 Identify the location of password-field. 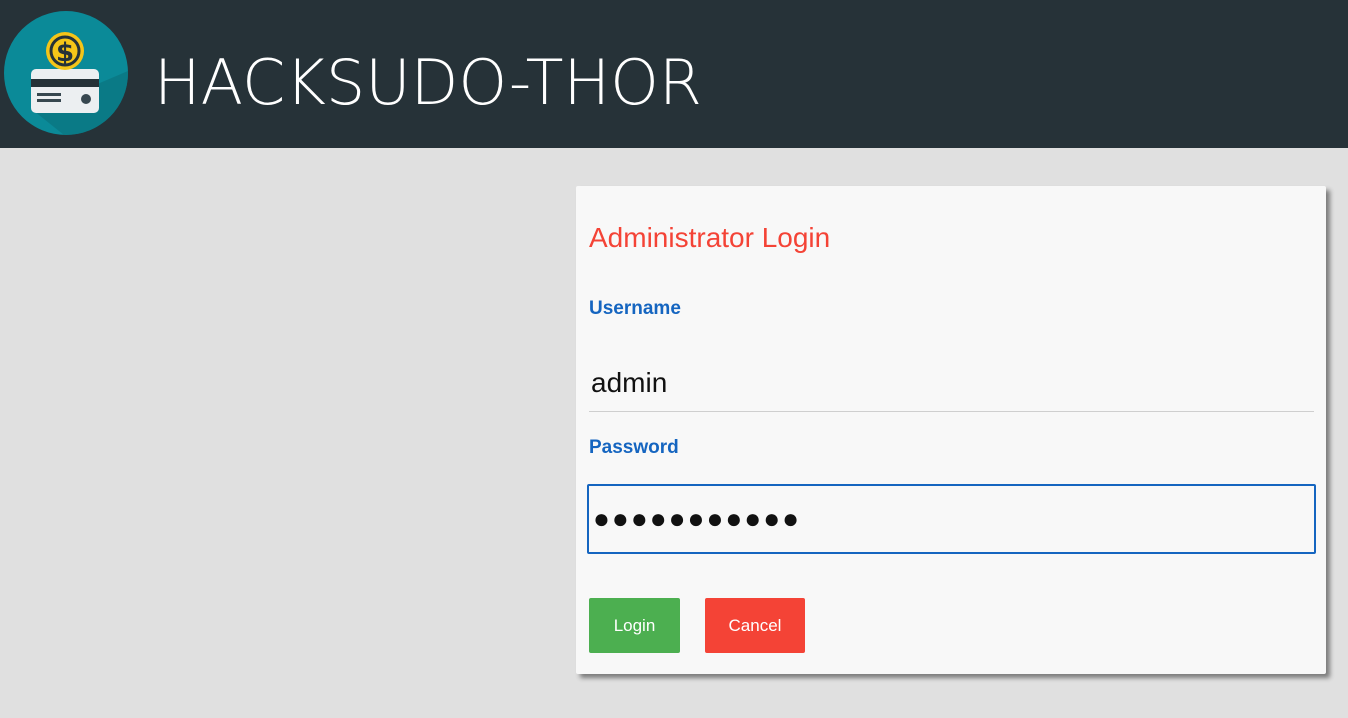
(951, 519).